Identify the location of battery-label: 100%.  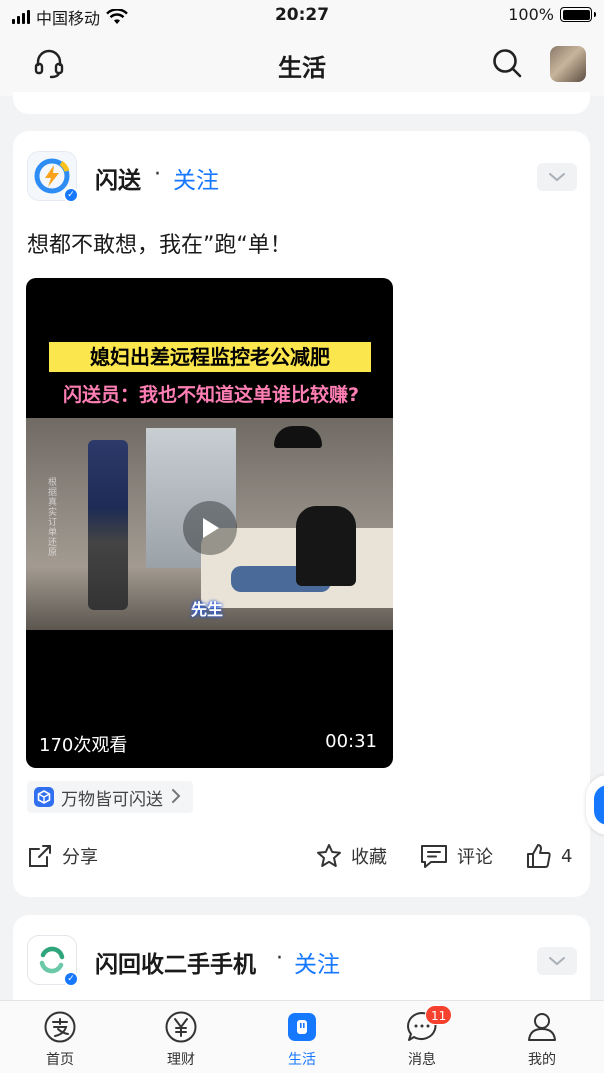
(531, 14).